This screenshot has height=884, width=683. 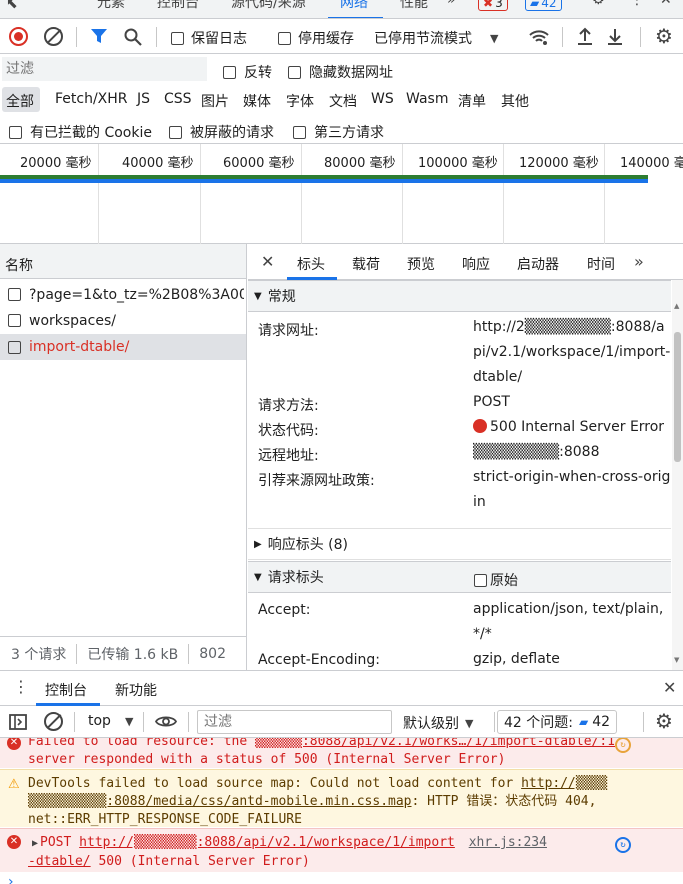 What do you see at coordinates (360, 163) in the screenshot?
I see `timeline-tick: 80000 毫秒` at bounding box center [360, 163].